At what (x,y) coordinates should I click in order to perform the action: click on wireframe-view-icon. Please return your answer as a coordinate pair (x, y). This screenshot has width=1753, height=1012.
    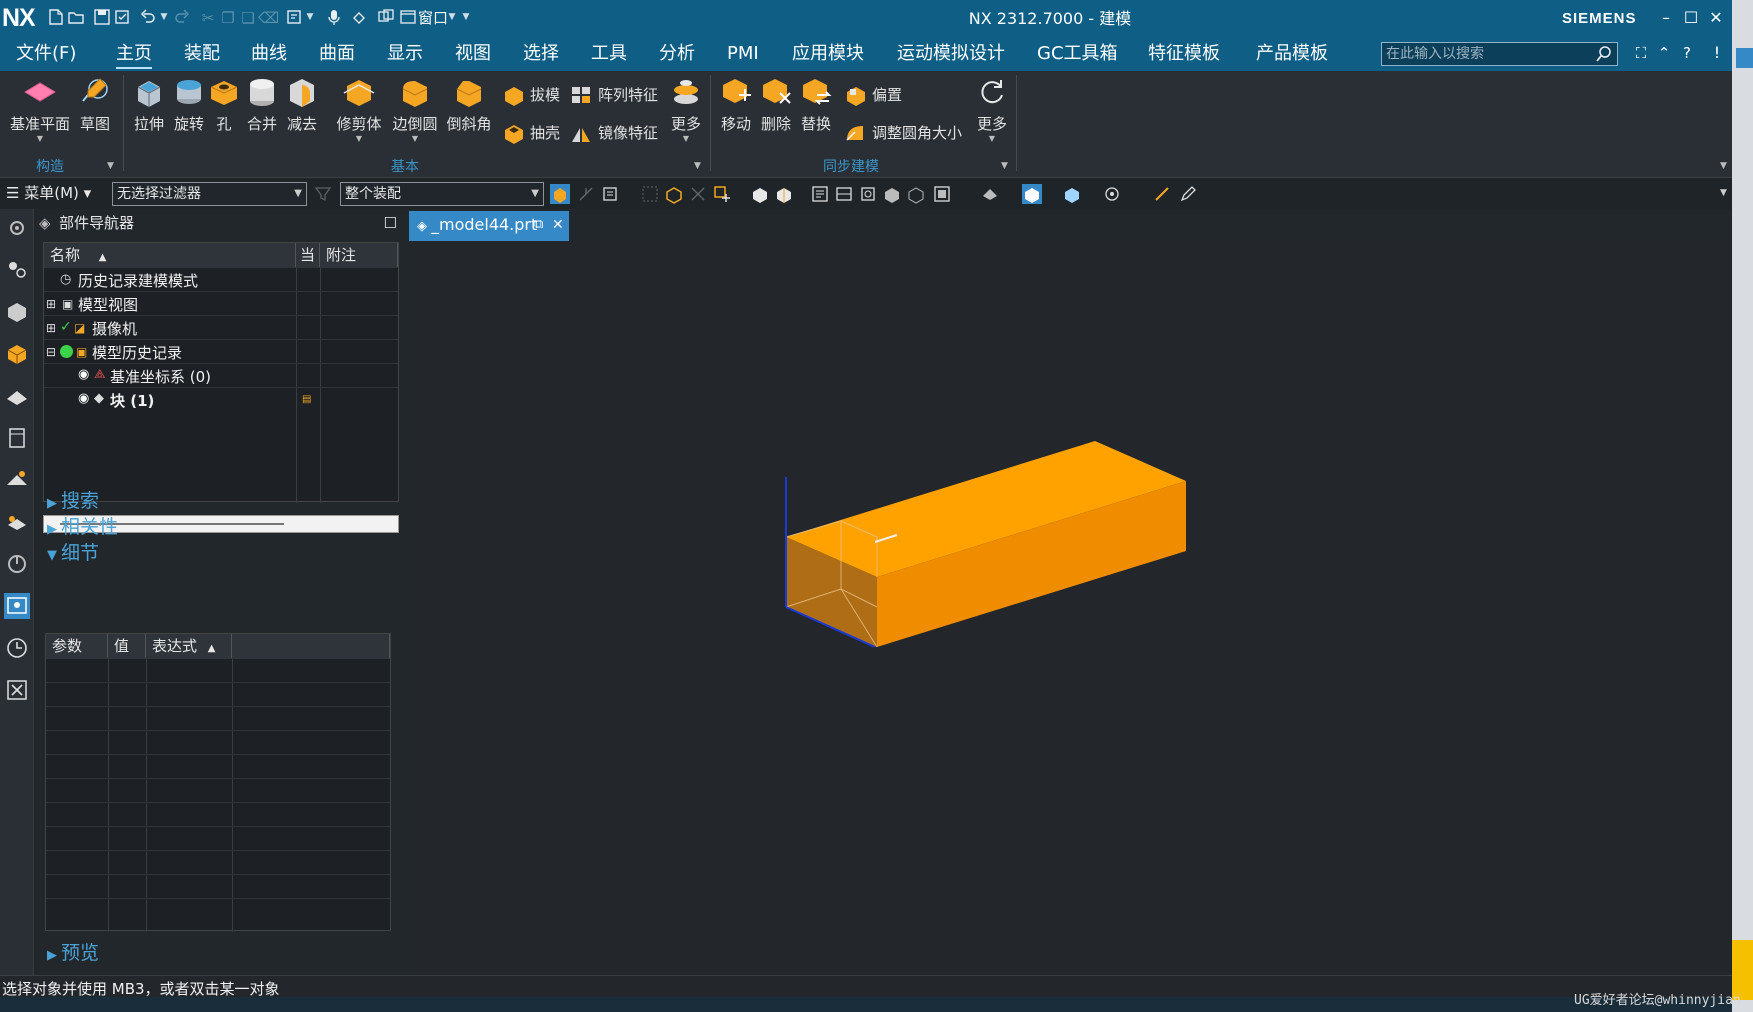
    Looking at the image, I should click on (916, 194).